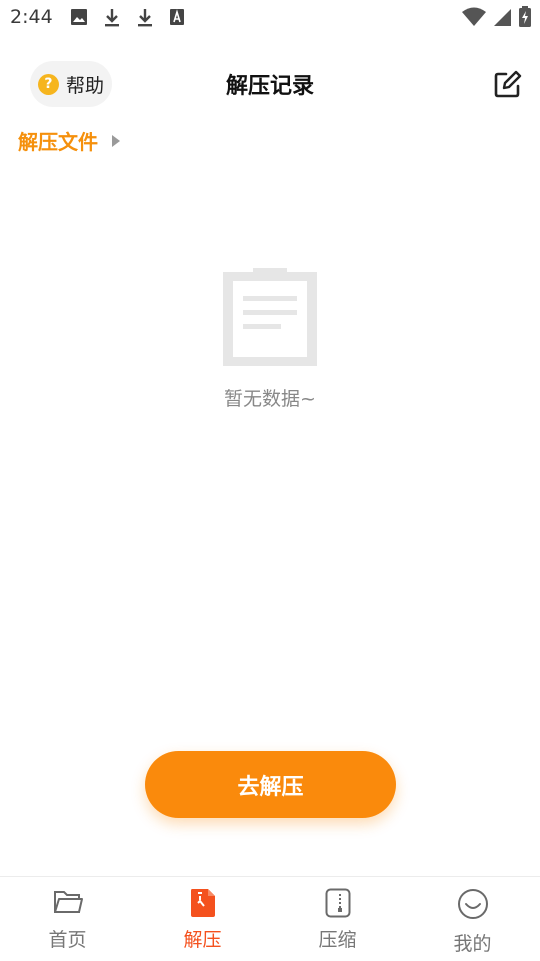 The height and width of the screenshot is (961, 540). What do you see at coordinates (31, 17) in the screenshot?
I see `status-time: 2:44` at bounding box center [31, 17].